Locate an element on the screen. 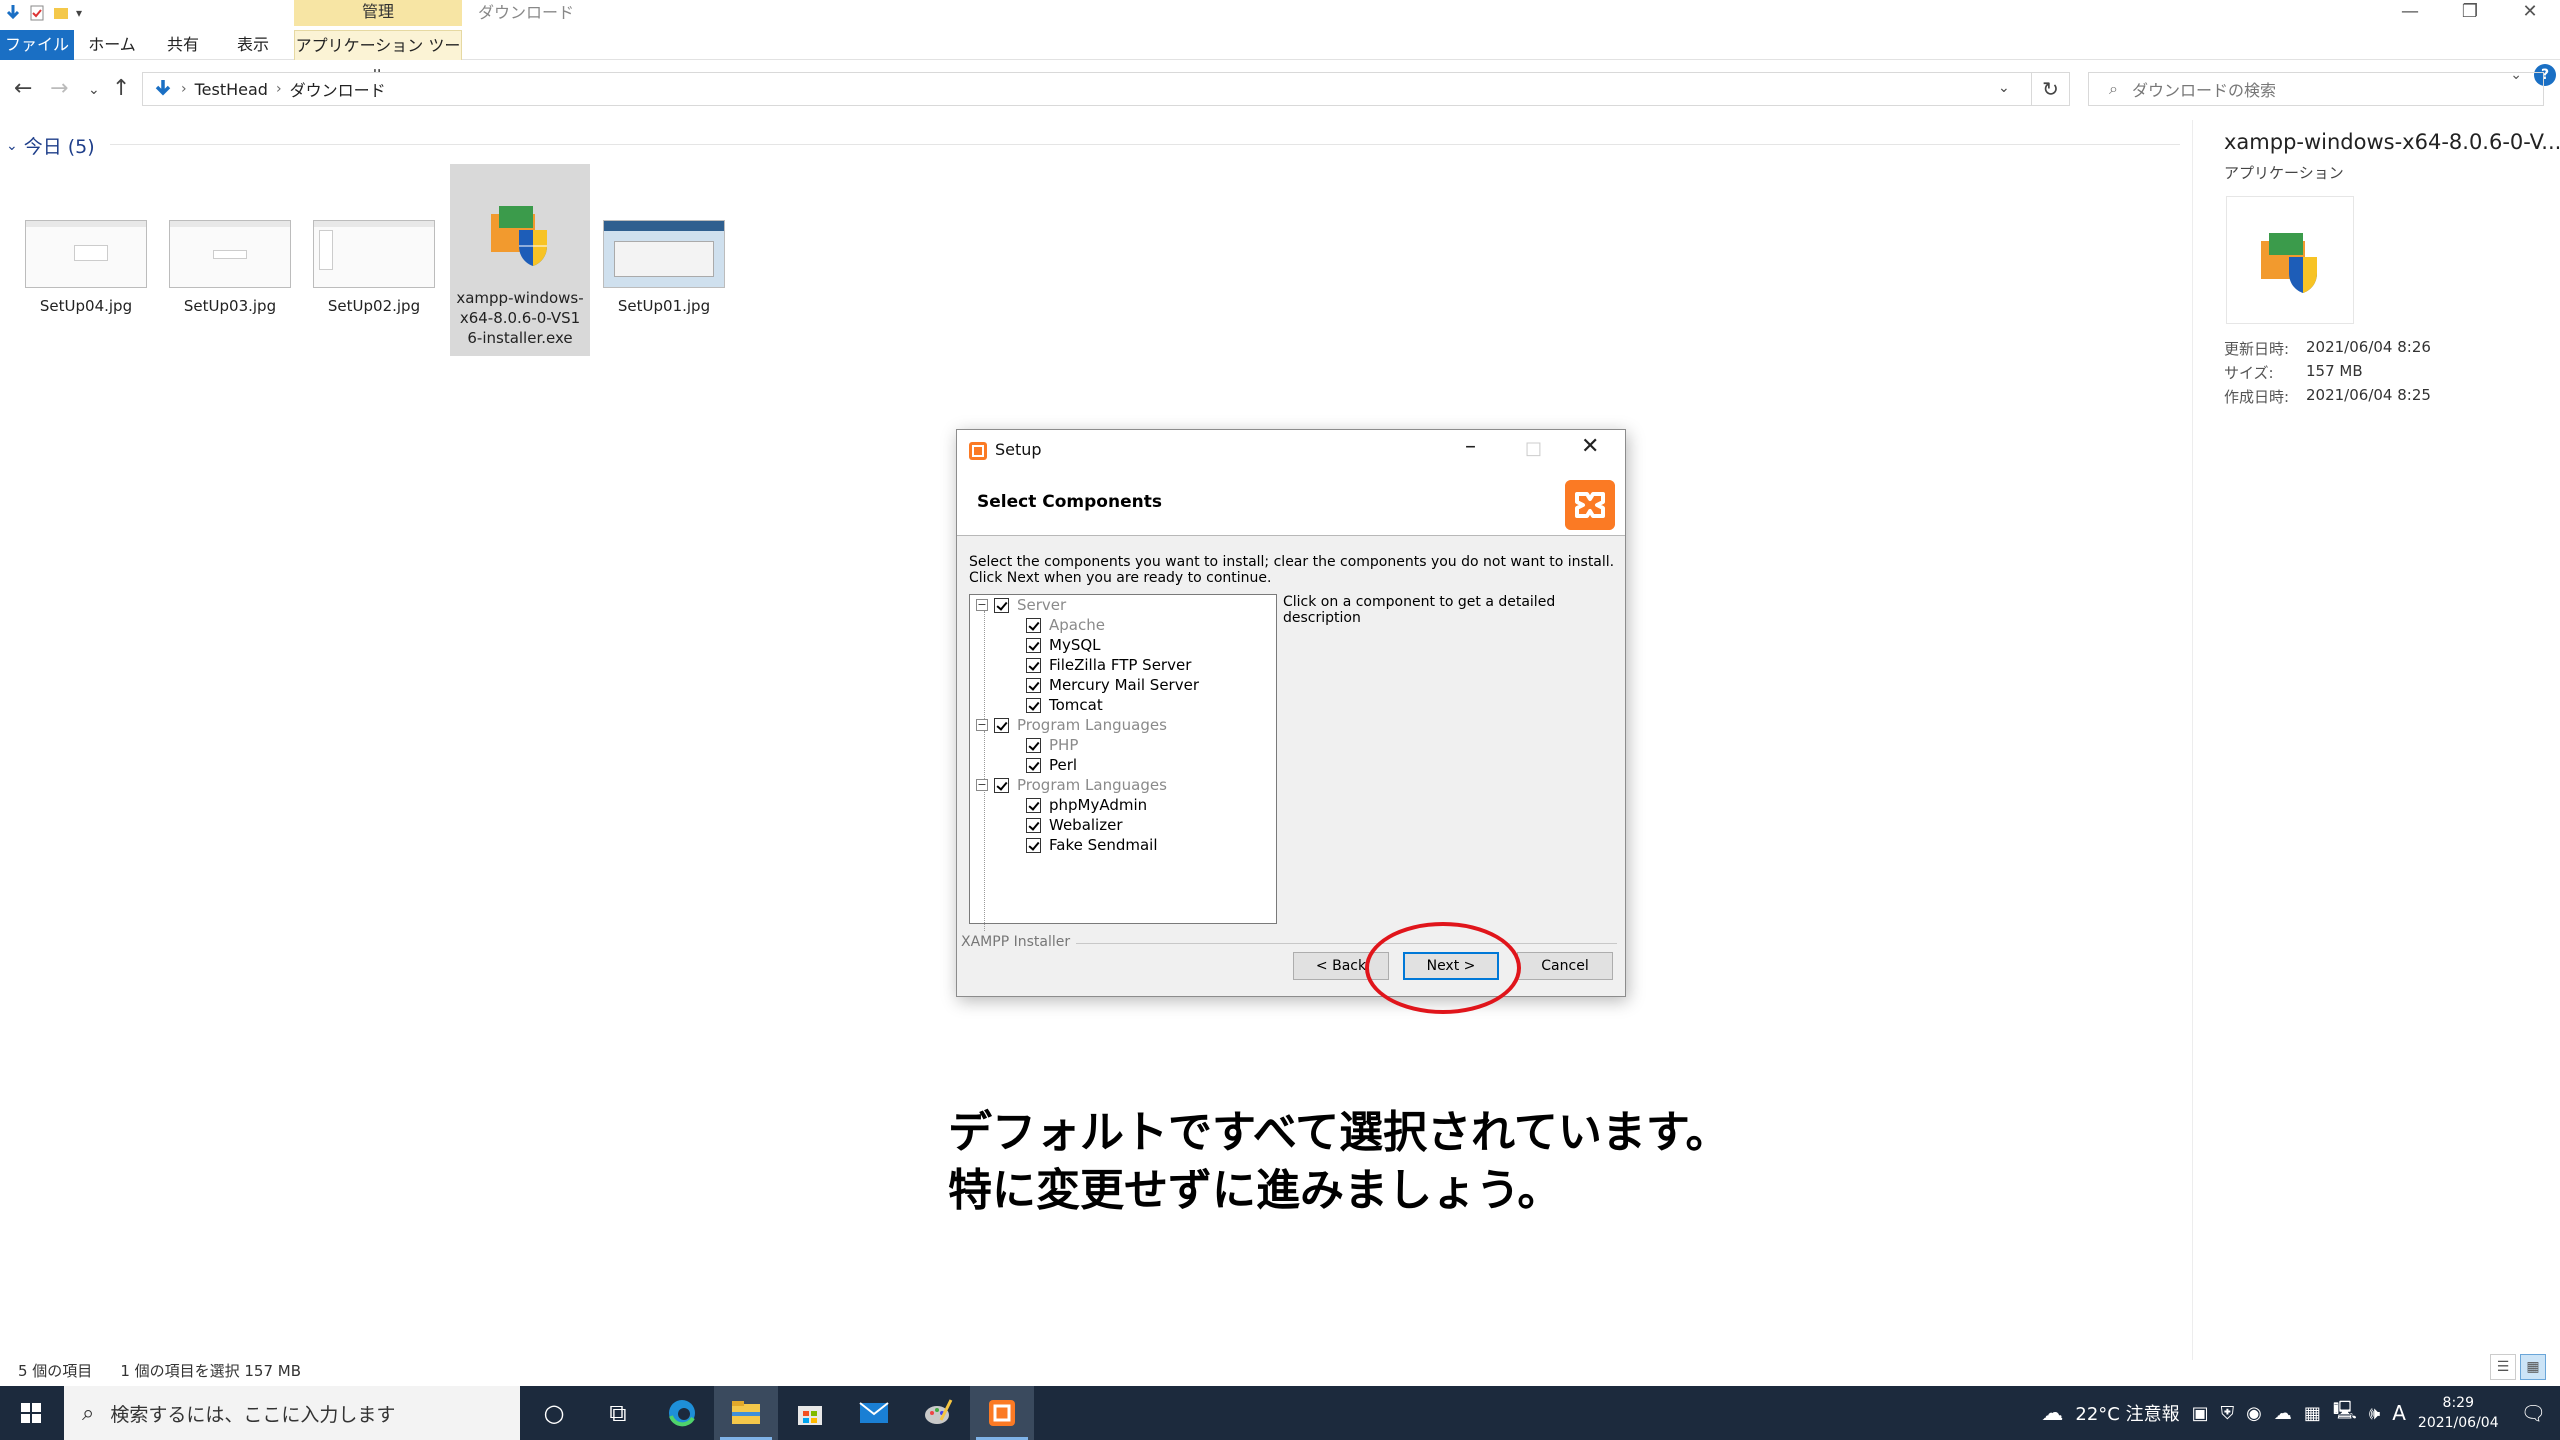 The width and height of the screenshot is (2560, 1440). dialog-header: Select Components is located at coordinates (1291, 503).